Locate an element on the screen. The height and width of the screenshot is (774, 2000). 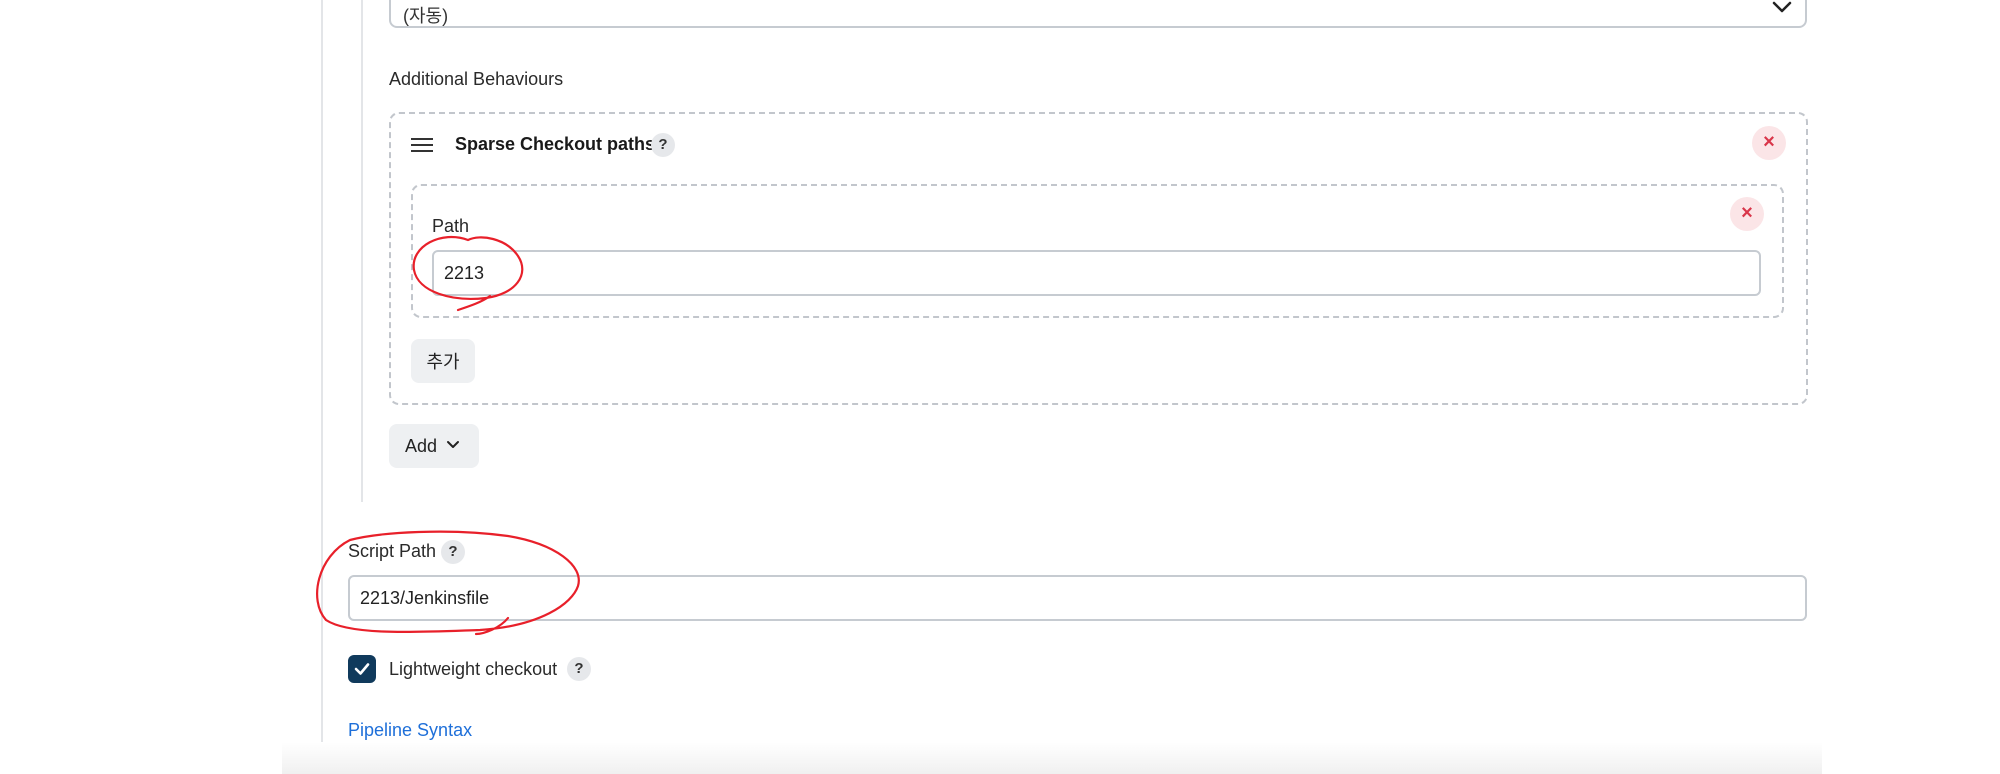
section-divider-outer is located at coordinates (322, 371).